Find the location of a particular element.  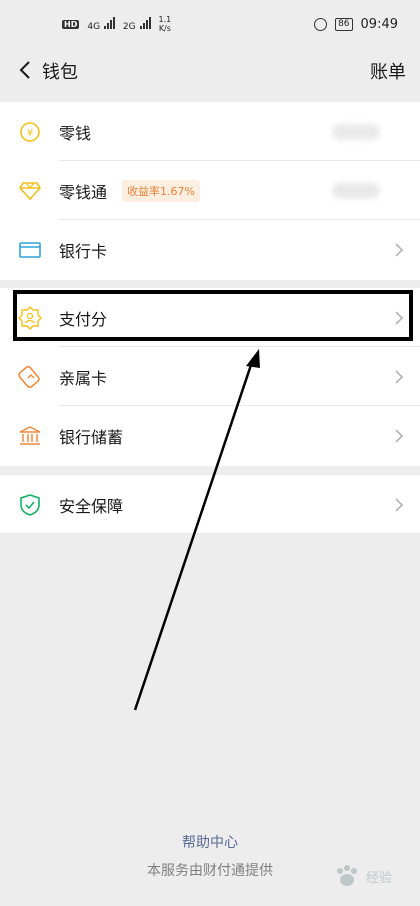

security-group: 安全保障 is located at coordinates (210, 504).